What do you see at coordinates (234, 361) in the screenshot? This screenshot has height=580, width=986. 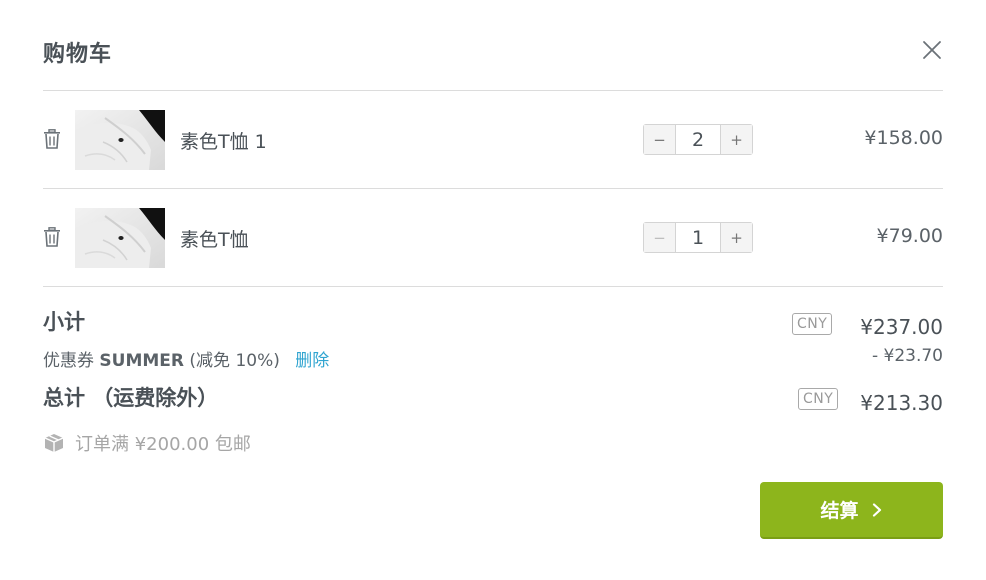 I see `coupon-detail: (减免 10%)` at bounding box center [234, 361].